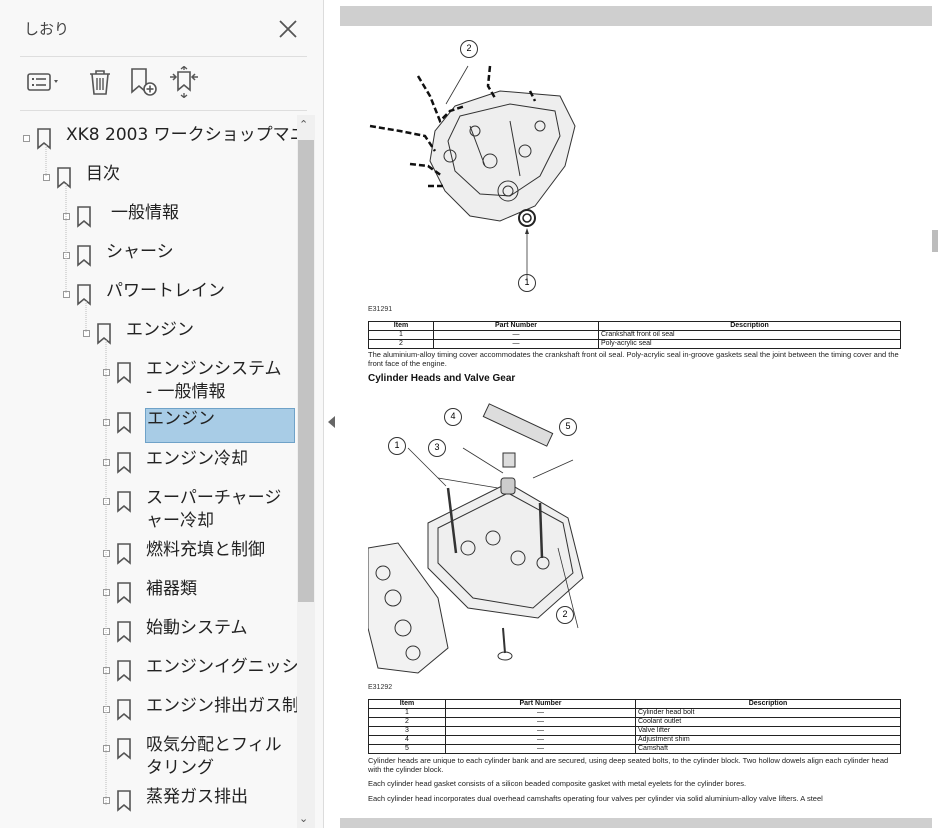 The height and width of the screenshot is (828, 938). I want to click on table-cell: 3, so click(407, 731).